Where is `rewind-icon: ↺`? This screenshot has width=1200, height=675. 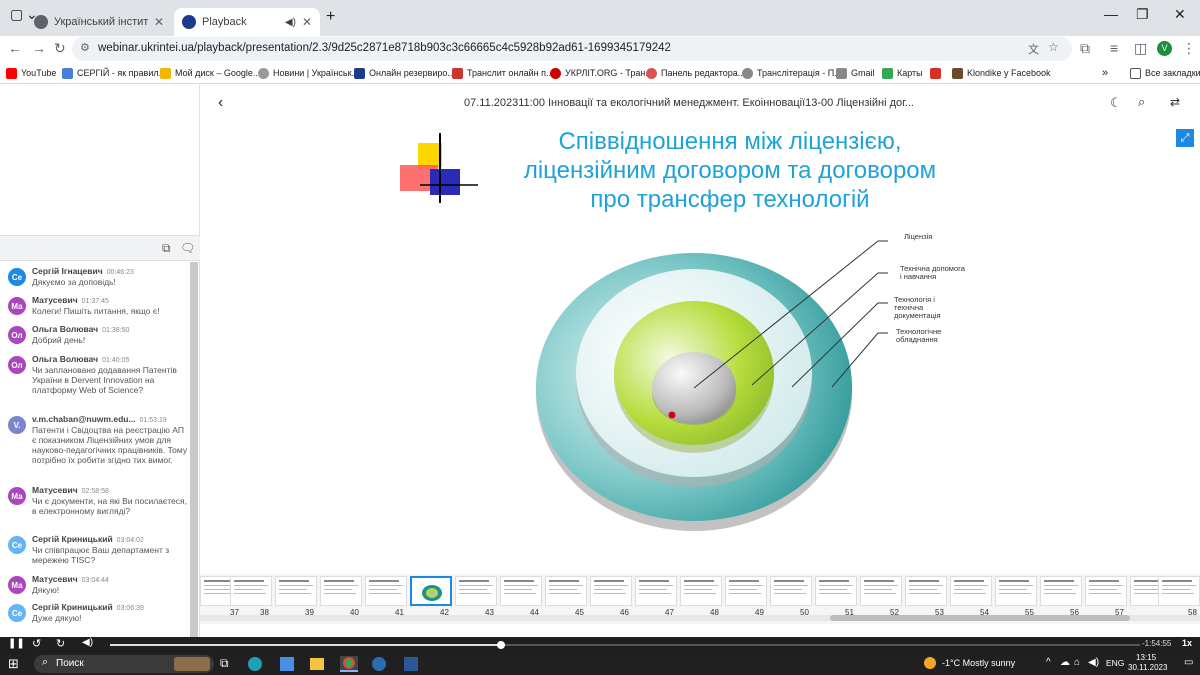 rewind-icon: ↺ is located at coordinates (36, 643).